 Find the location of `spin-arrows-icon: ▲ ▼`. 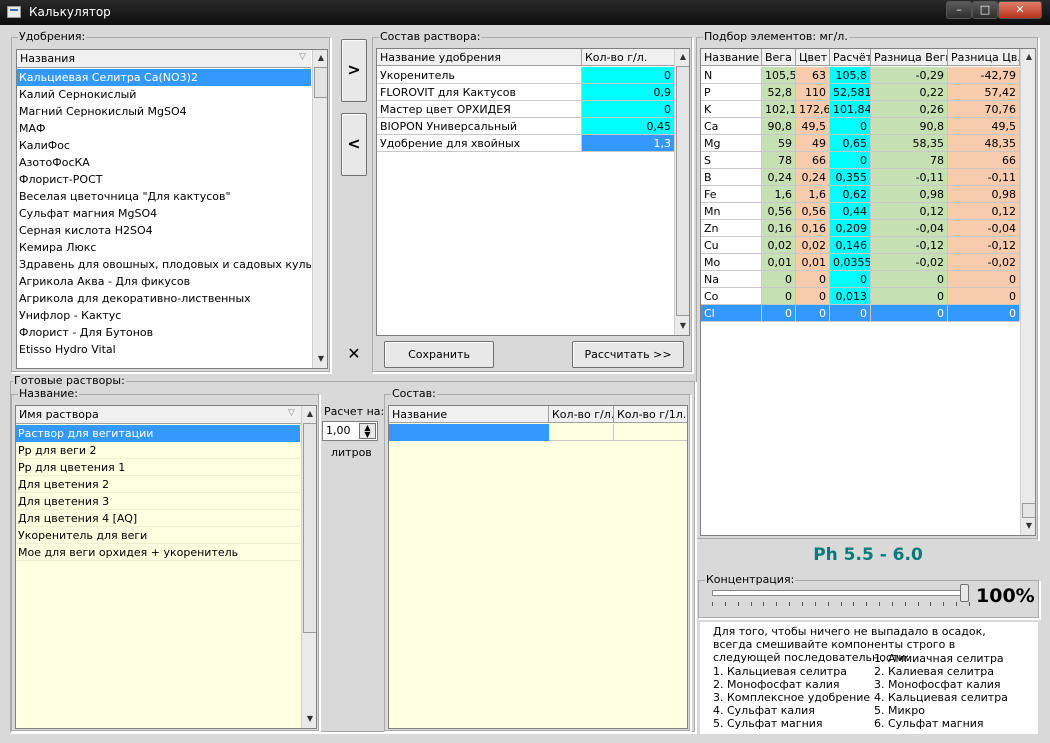

spin-arrows-icon: ▲ ▼ is located at coordinates (367, 431).